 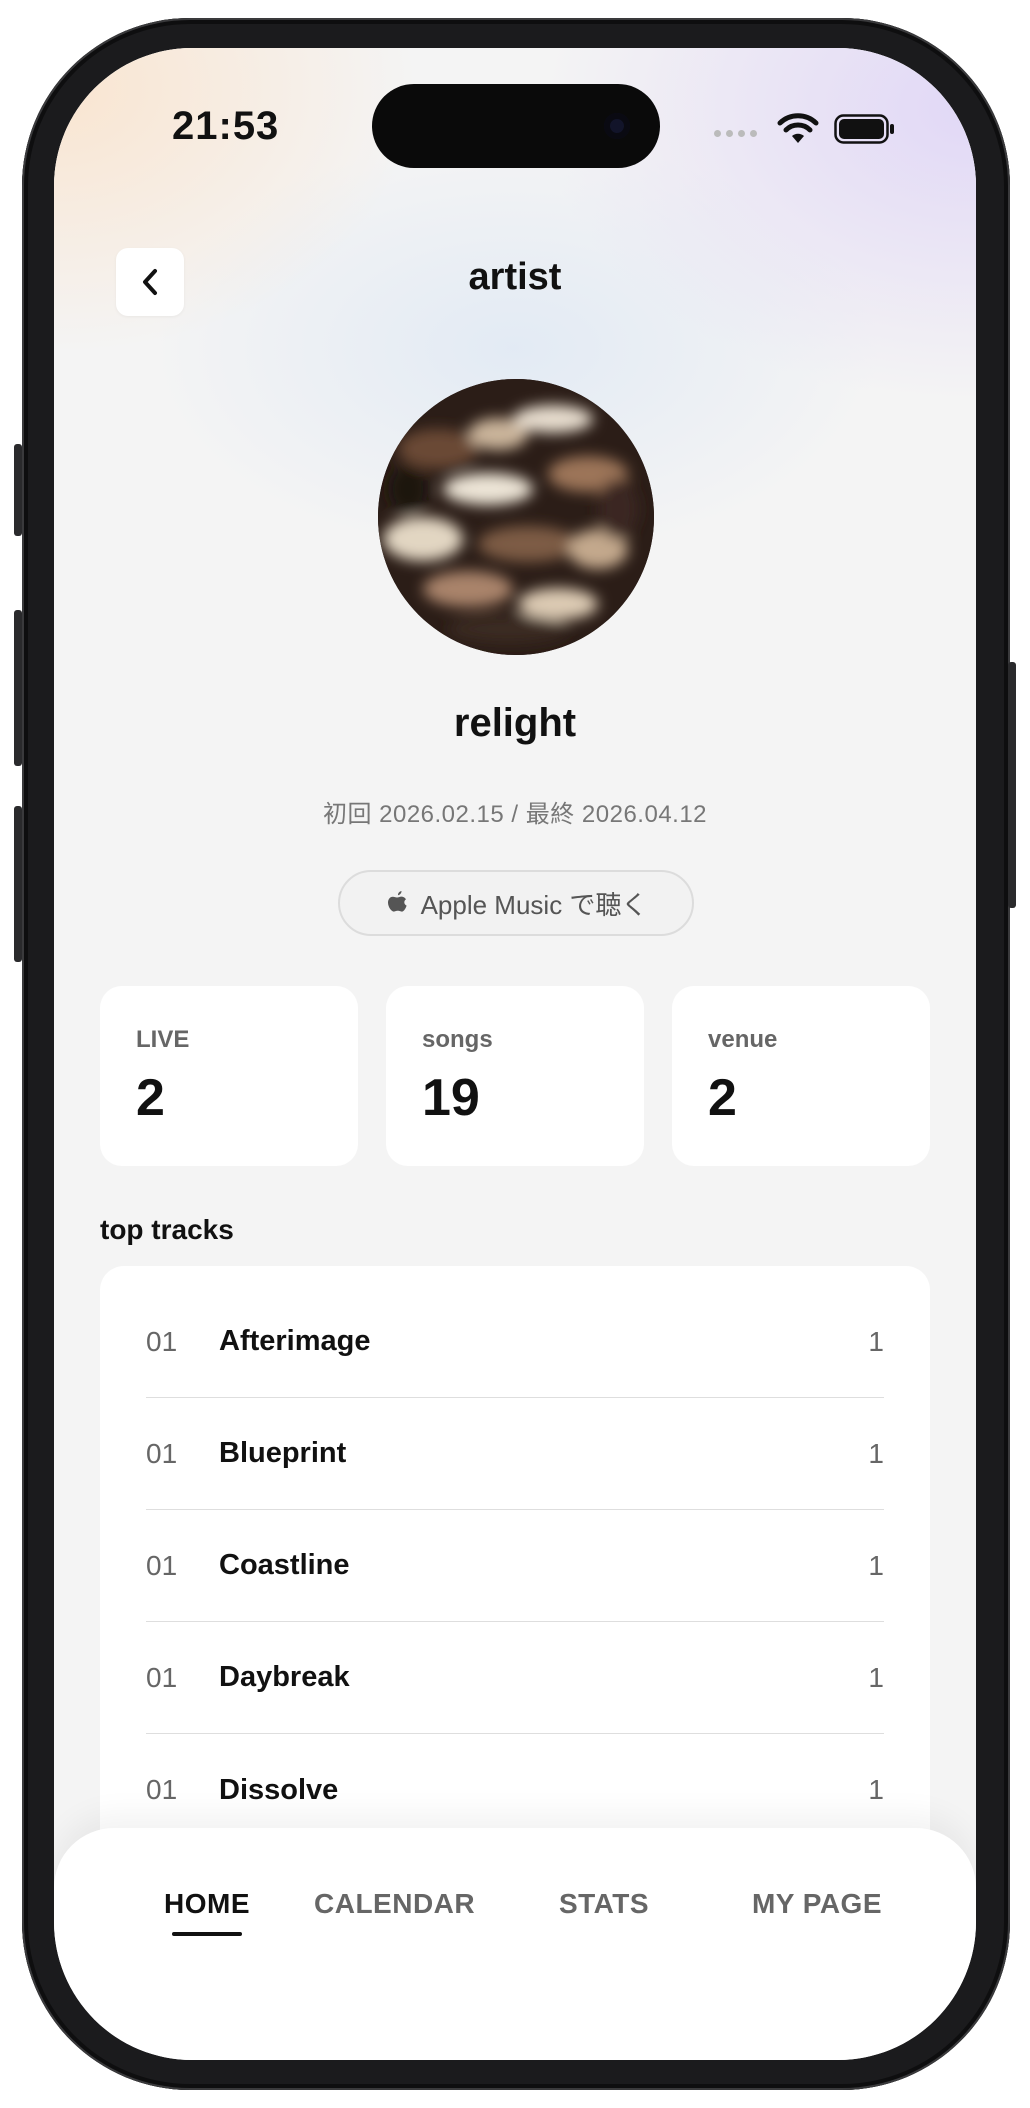 What do you see at coordinates (515, 1454) in the screenshot?
I see `track-row: 01 Blueprint 1` at bounding box center [515, 1454].